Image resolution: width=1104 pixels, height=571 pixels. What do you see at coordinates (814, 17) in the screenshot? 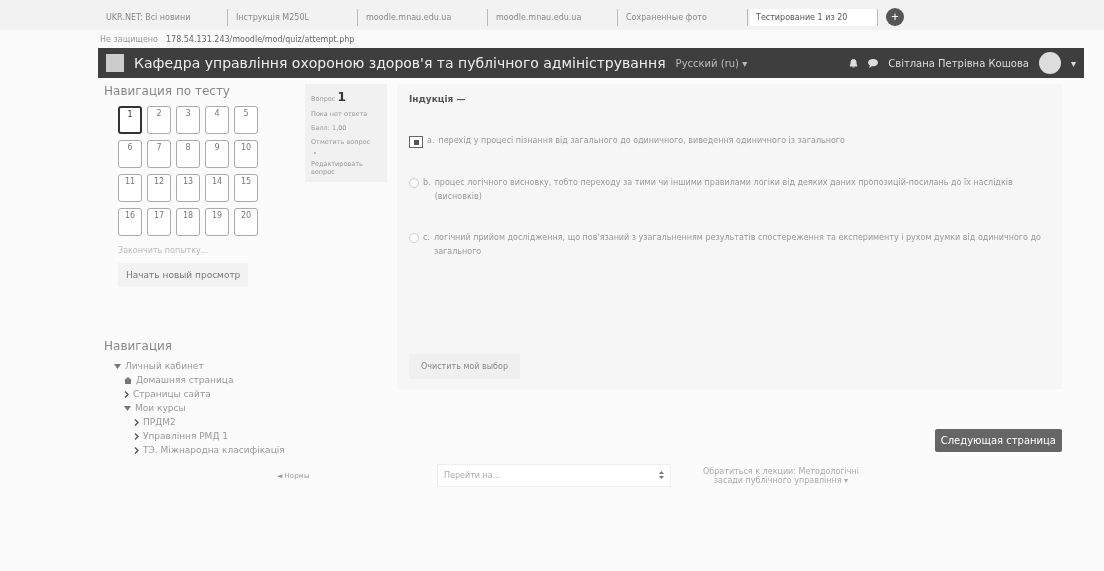
I see `browser-tab: Тестирование 1 из 20` at bounding box center [814, 17].